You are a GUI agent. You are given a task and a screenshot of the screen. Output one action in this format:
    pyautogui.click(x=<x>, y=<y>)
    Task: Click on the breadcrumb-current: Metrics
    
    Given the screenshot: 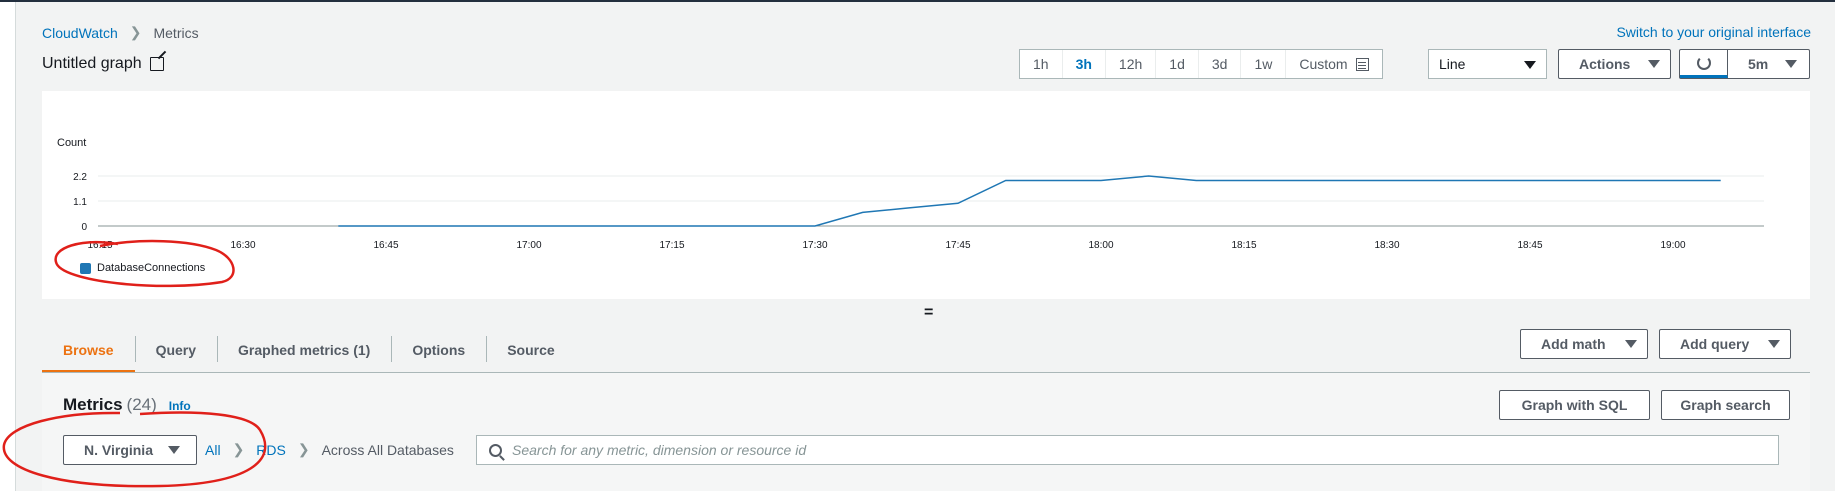 What is the action you would take?
    pyautogui.click(x=176, y=32)
    